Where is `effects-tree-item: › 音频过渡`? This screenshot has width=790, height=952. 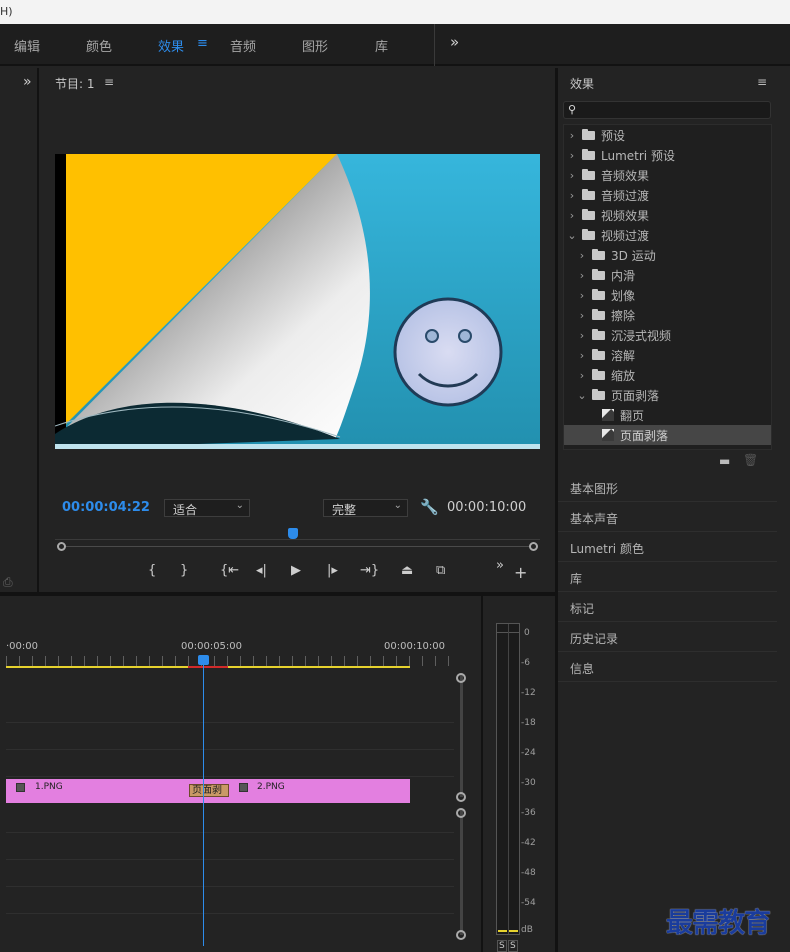 effects-tree-item: › 音频过渡 is located at coordinates (667, 195).